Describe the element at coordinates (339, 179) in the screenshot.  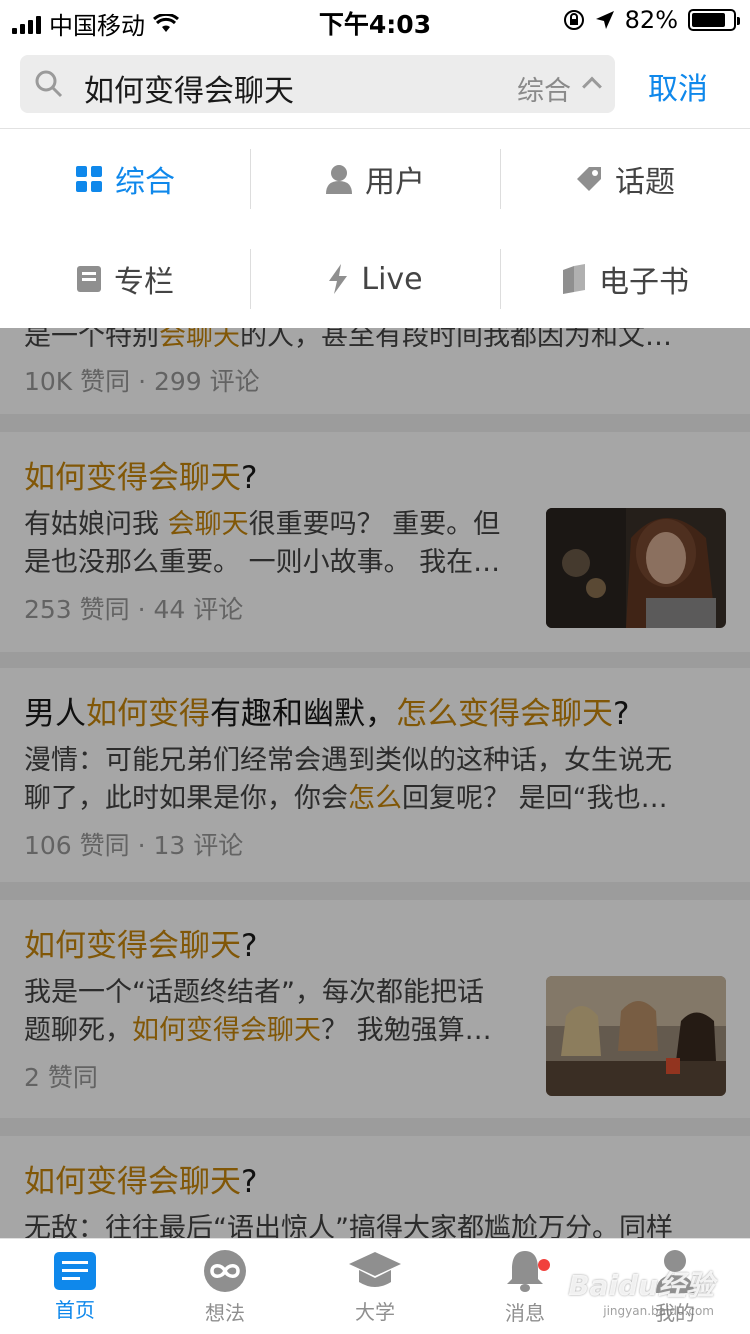
I see `user-icon` at that location.